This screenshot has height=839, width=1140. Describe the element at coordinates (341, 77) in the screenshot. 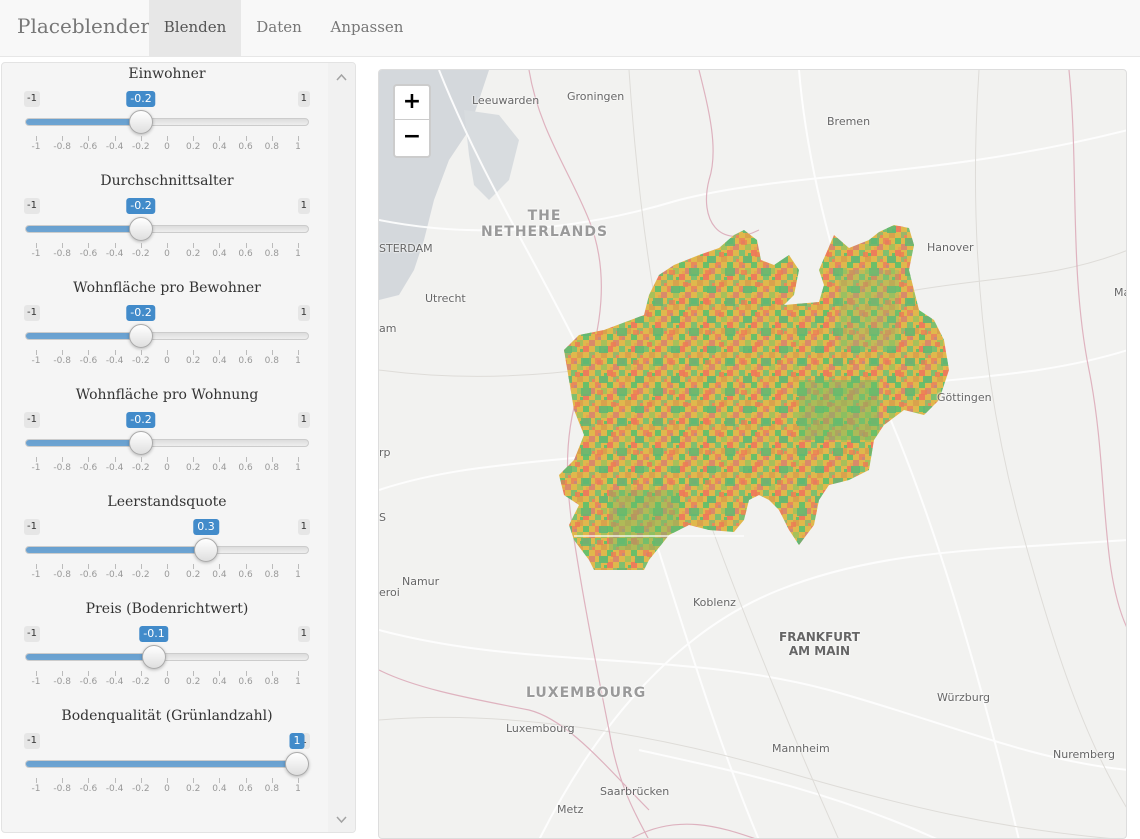

I see `scroll-up-icon` at that location.